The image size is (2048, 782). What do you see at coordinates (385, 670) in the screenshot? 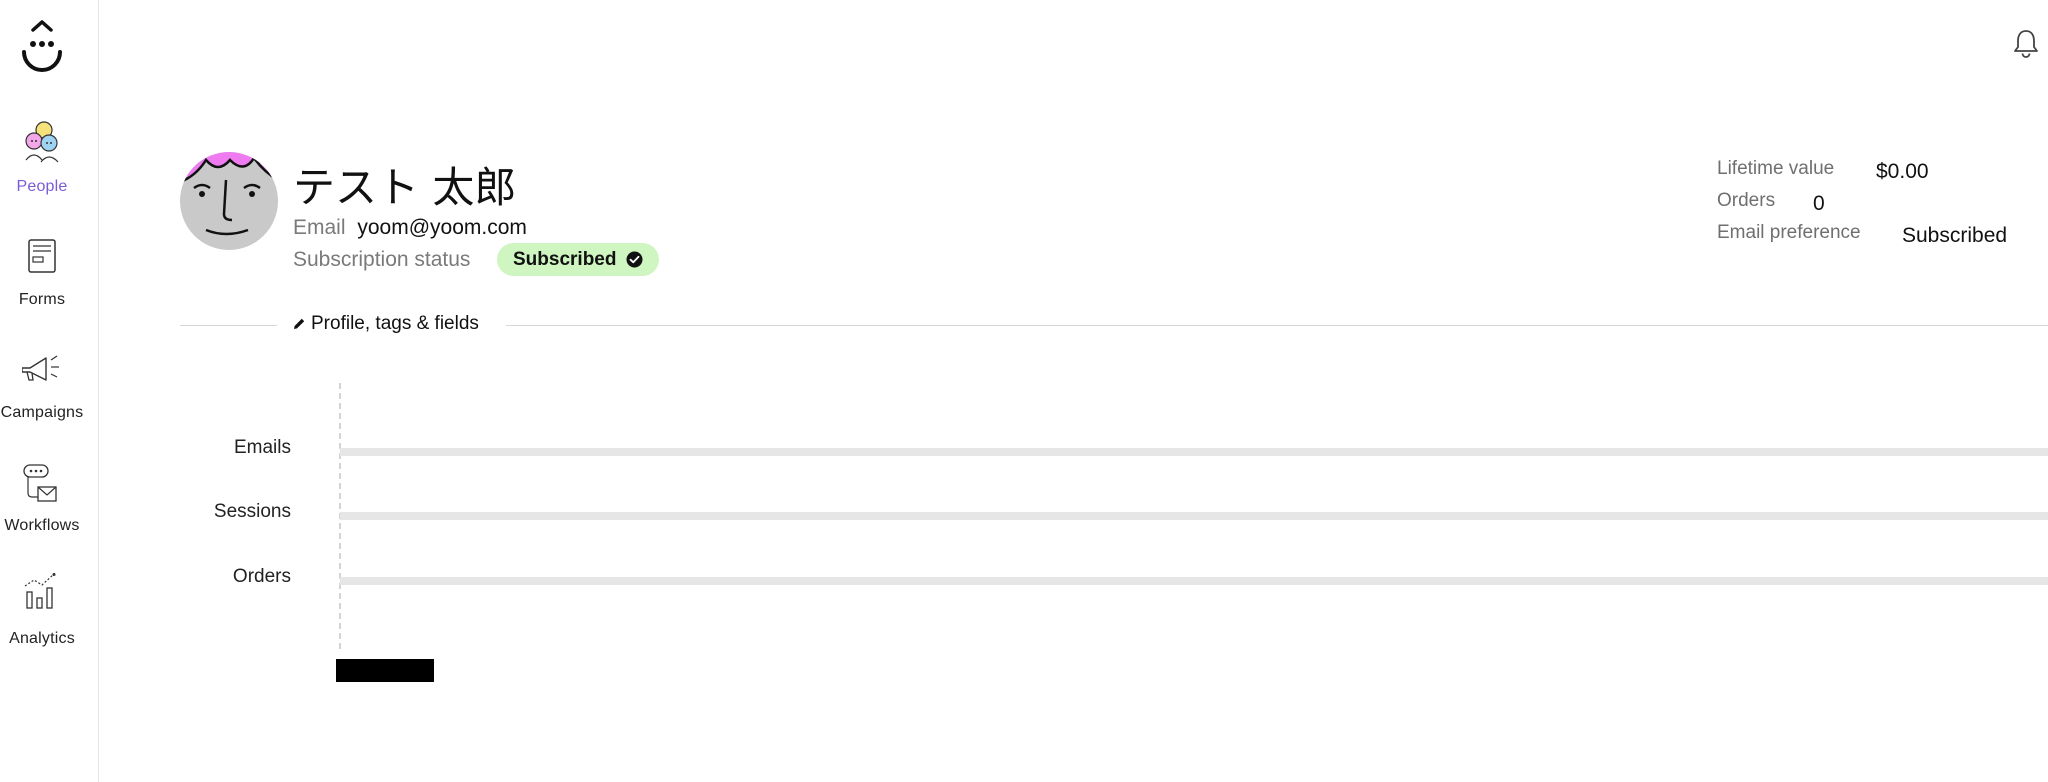
I see `timeline-range-marker` at bounding box center [385, 670].